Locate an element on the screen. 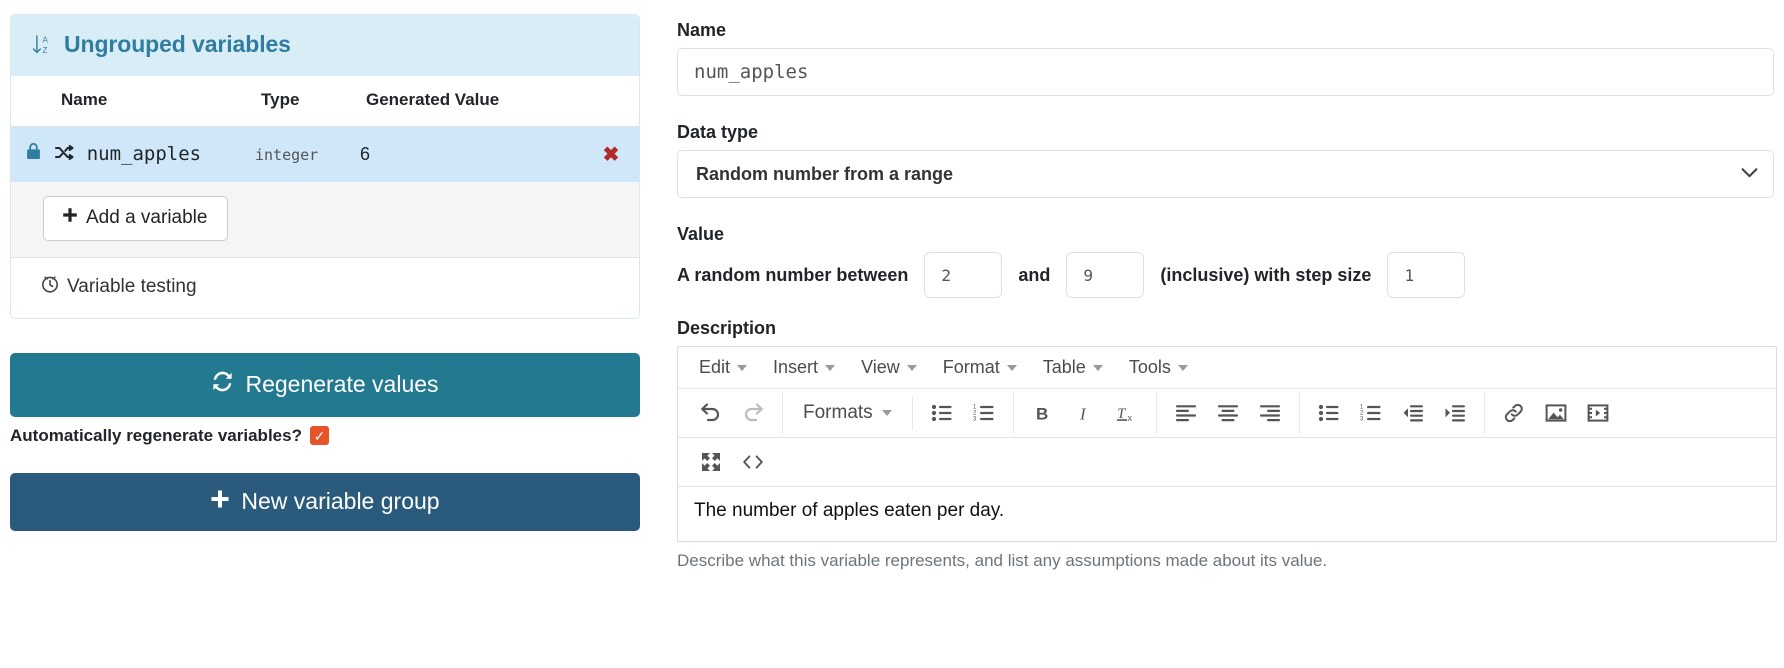  editor-menubar: Edit Insert View Format Table Tools is located at coordinates (1227, 368).